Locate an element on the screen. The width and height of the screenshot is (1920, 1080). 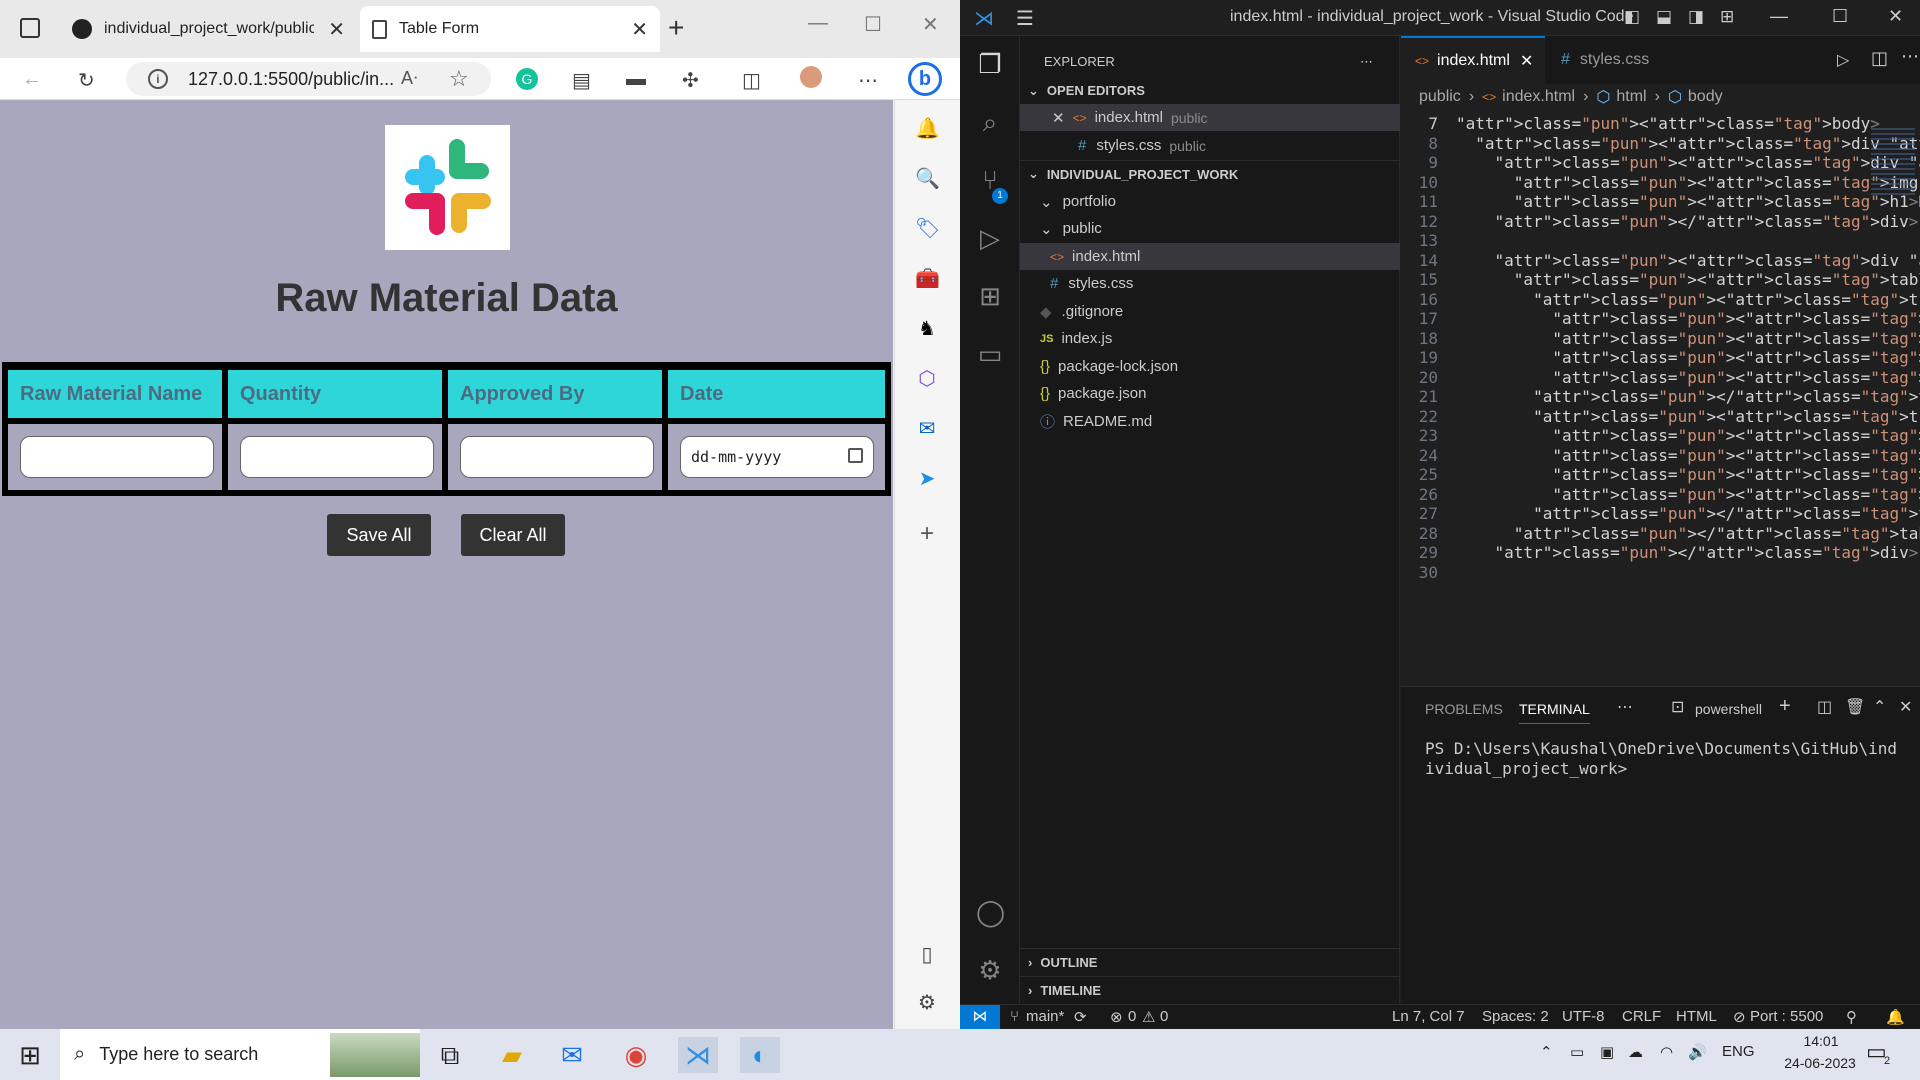
shell-name: powershell is located at coordinates (1728, 709).